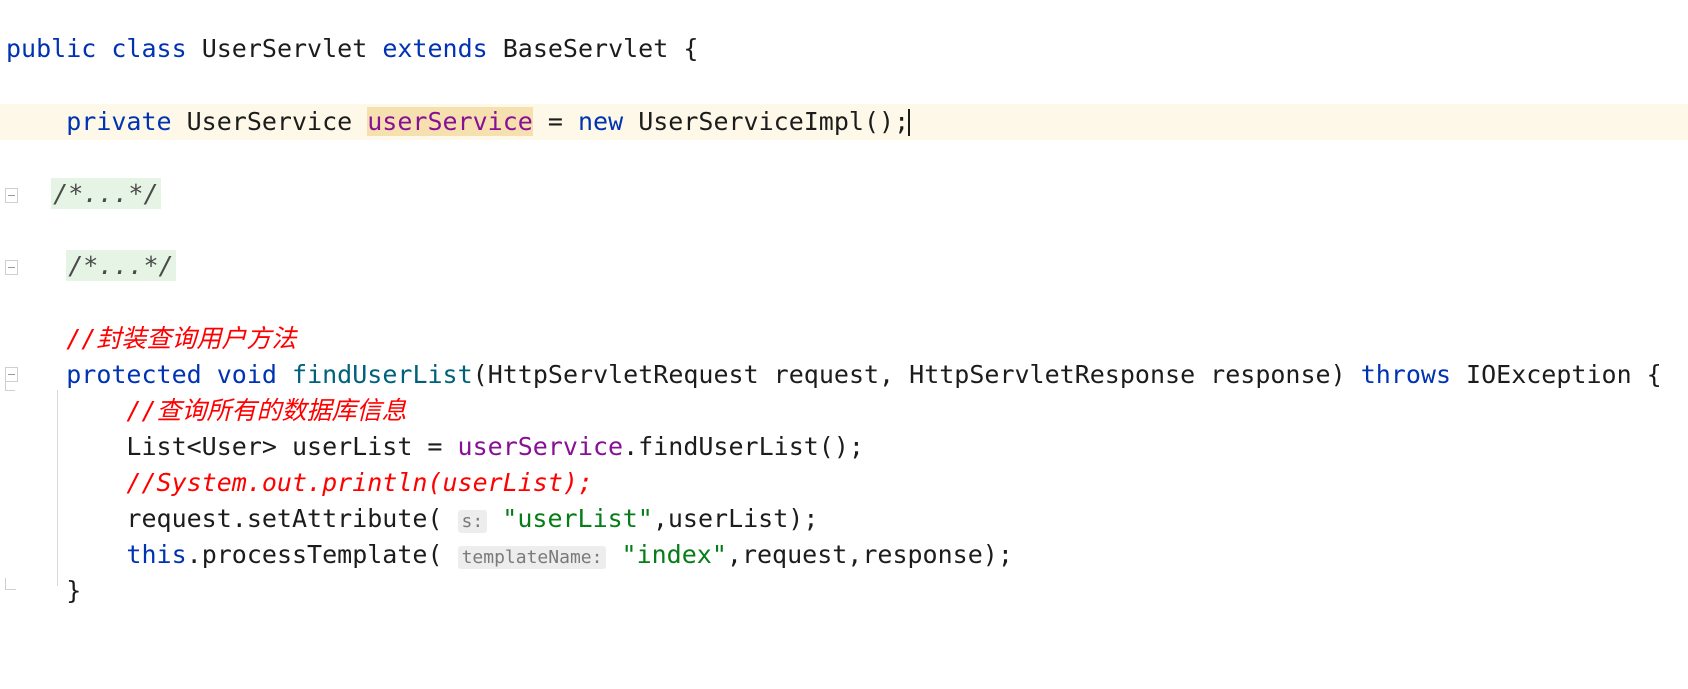 The height and width of the screenshot is (689, 1688). What do you see at coordinates (51, 48) in the screenshot?
I see `token-keyword-public: public` at bounding box center [51, 48].